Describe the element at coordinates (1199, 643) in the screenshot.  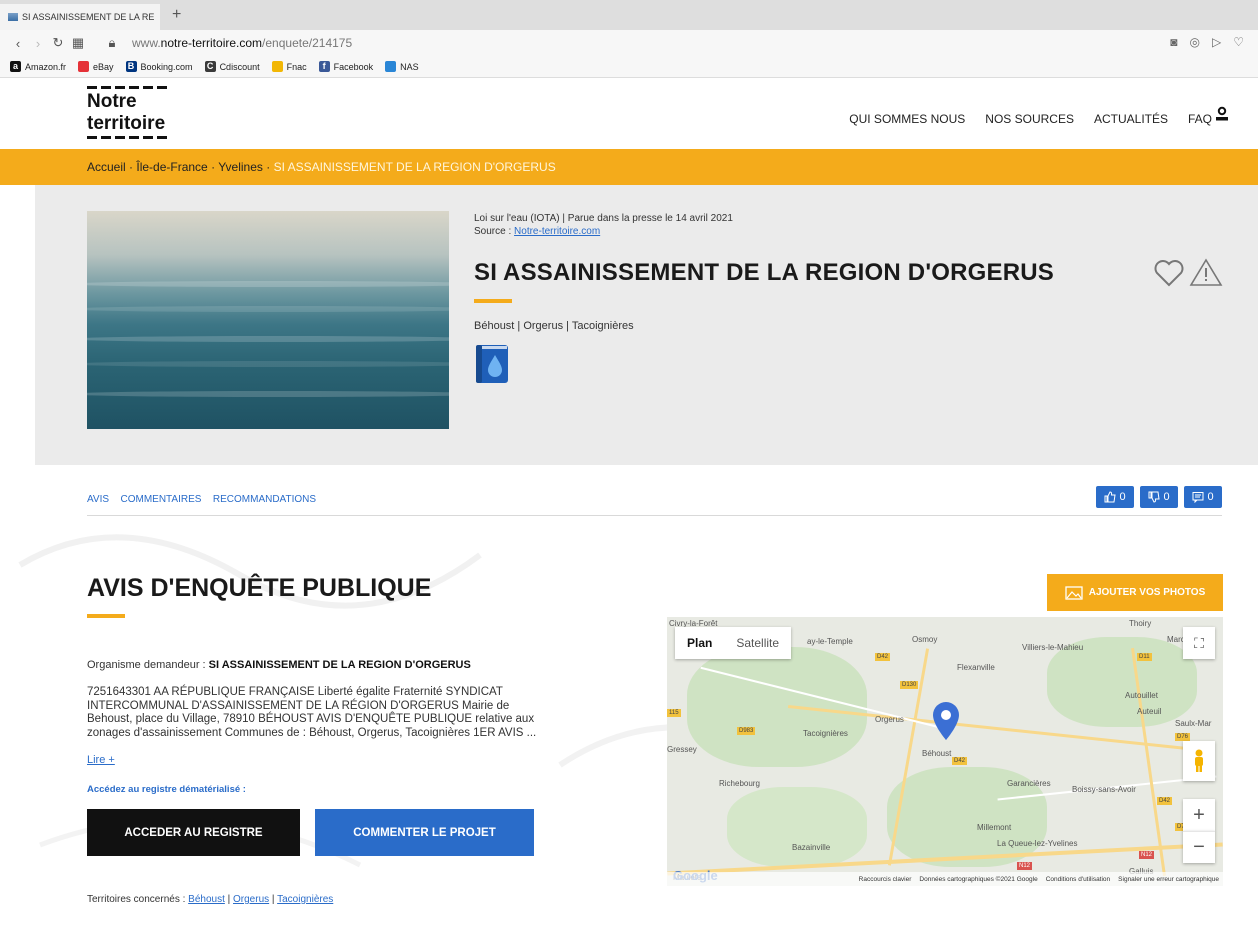
I see `fullscreen-icon: ⛶` at that location.